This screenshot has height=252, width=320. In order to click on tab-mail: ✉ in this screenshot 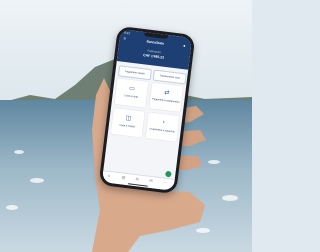, I will do `click(151, 180)`.